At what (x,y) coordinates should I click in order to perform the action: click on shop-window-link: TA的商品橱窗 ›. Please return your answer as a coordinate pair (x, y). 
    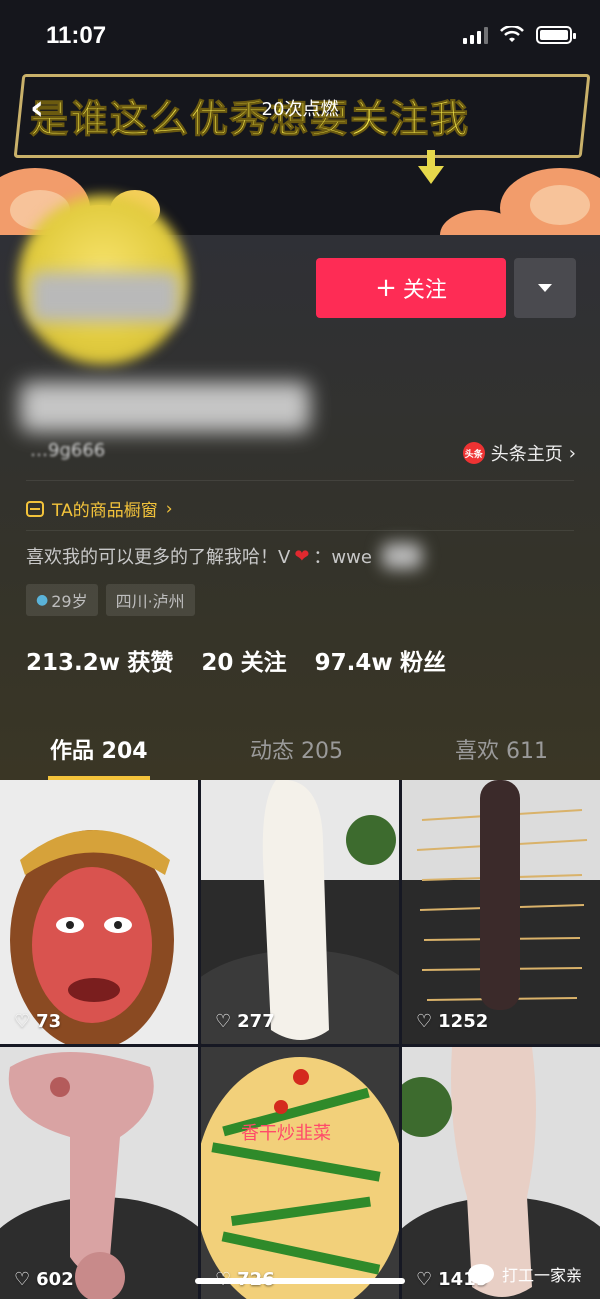
    Looking at the image, I should click on (99, 508).